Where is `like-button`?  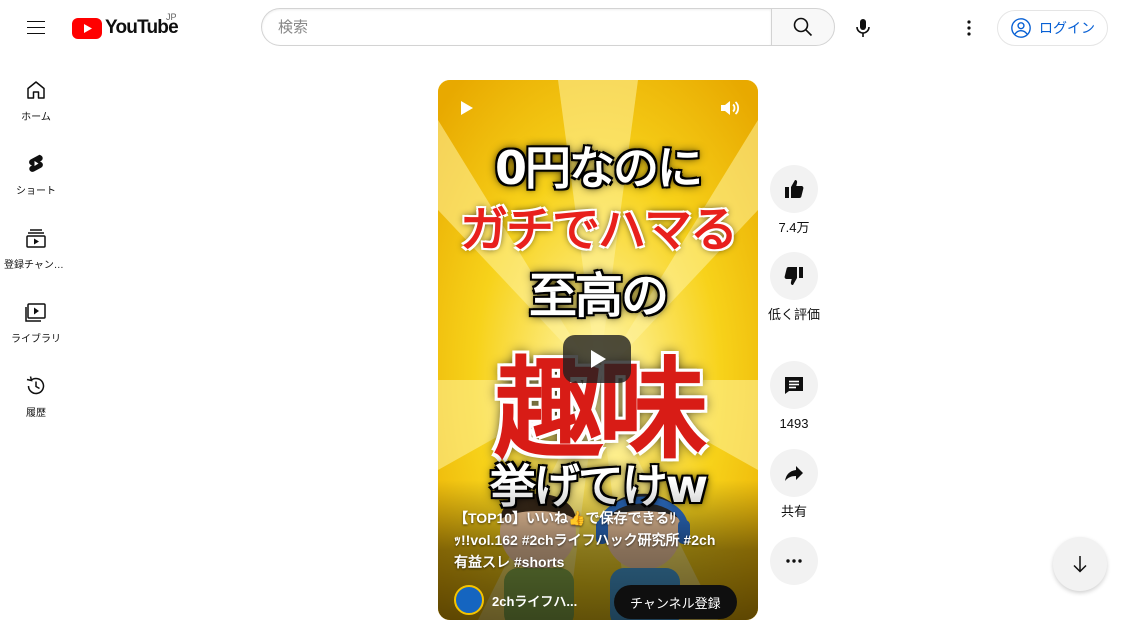
like-button is located at coordinates (794, 189).